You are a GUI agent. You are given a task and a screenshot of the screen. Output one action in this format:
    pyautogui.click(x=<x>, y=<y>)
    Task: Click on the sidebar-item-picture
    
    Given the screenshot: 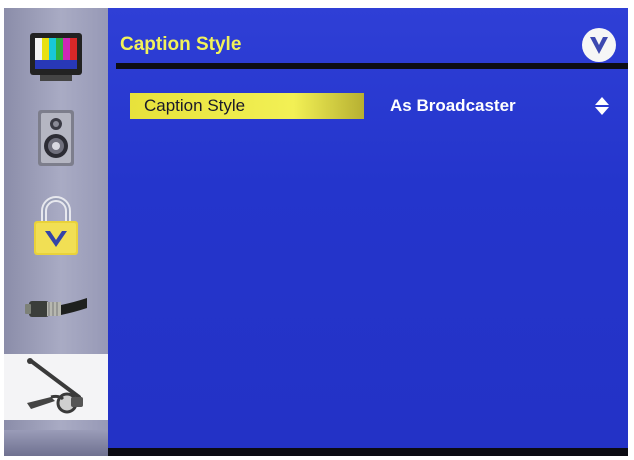 What is the action you would take?
    pyautogui.click(x=56, y=58)
    